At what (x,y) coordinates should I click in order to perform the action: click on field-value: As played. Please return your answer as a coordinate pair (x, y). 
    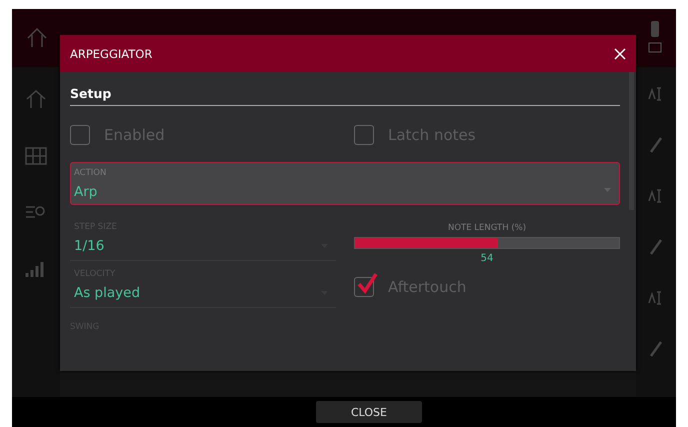
    Looking at the image, I should click on (107, 293).